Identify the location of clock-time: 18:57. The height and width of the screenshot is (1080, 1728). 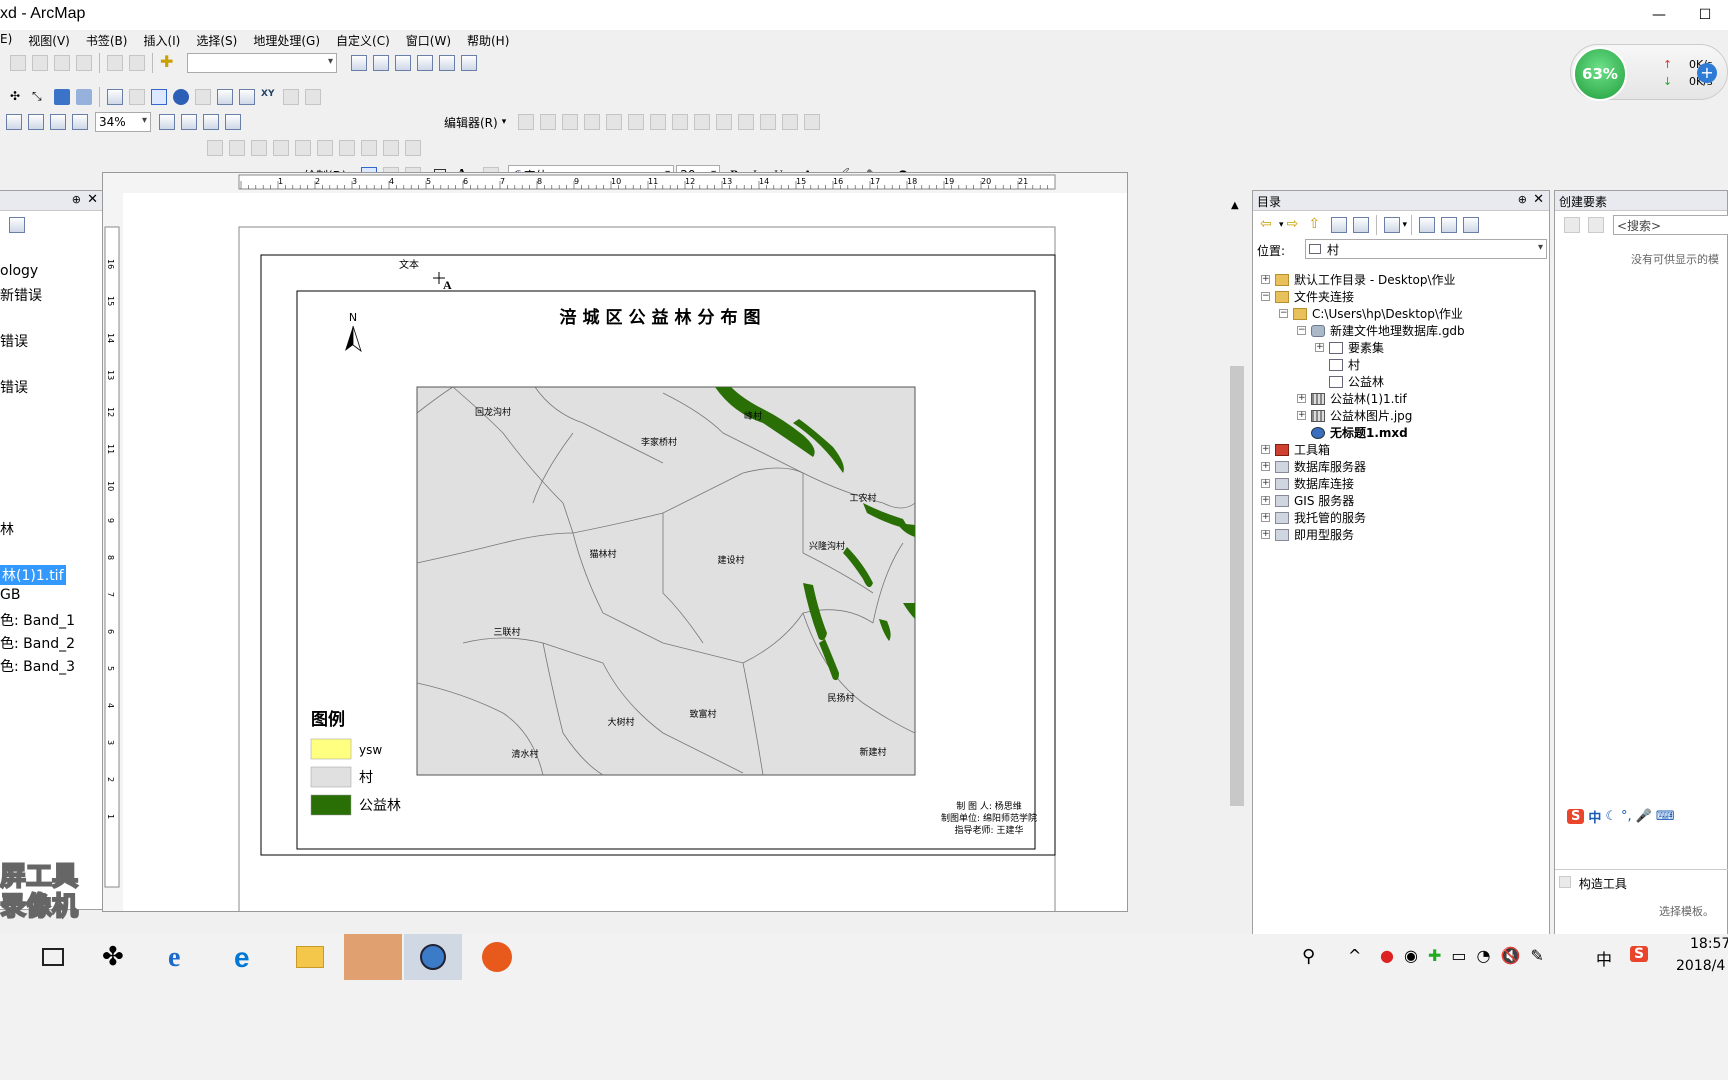
(1709, 944).